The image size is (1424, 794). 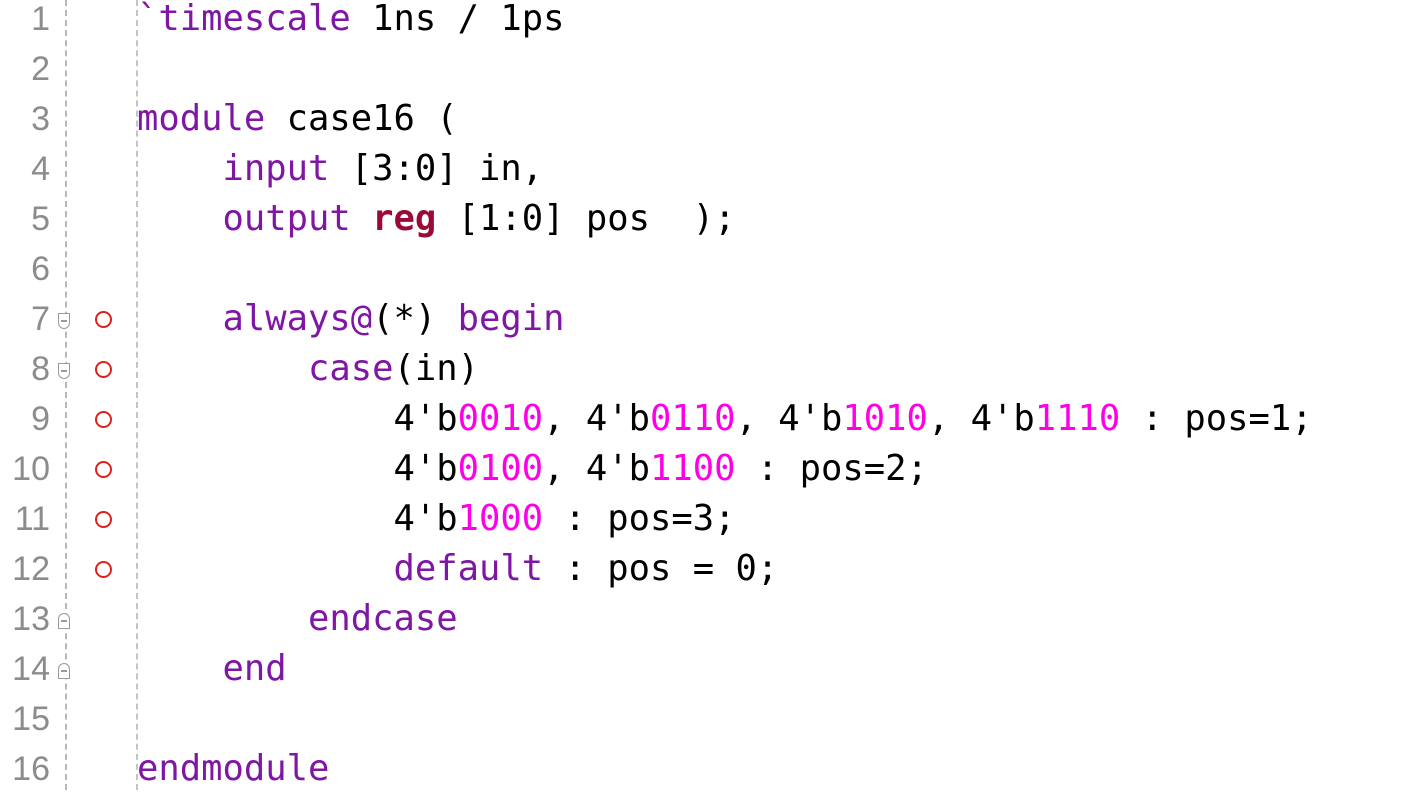 I want to click on code-line: 5 output reg [1:0] pos );, so click(x=712, y=219).